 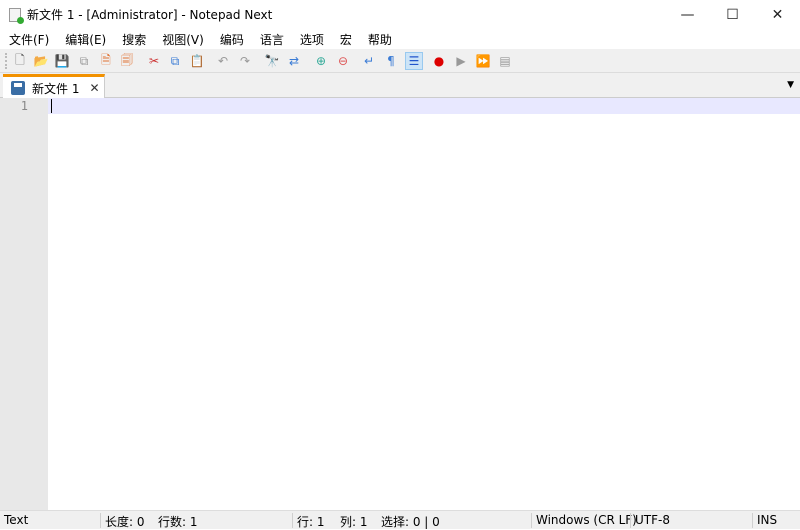 I want to click on menu-language: 语言, so click(x=271, y=39).